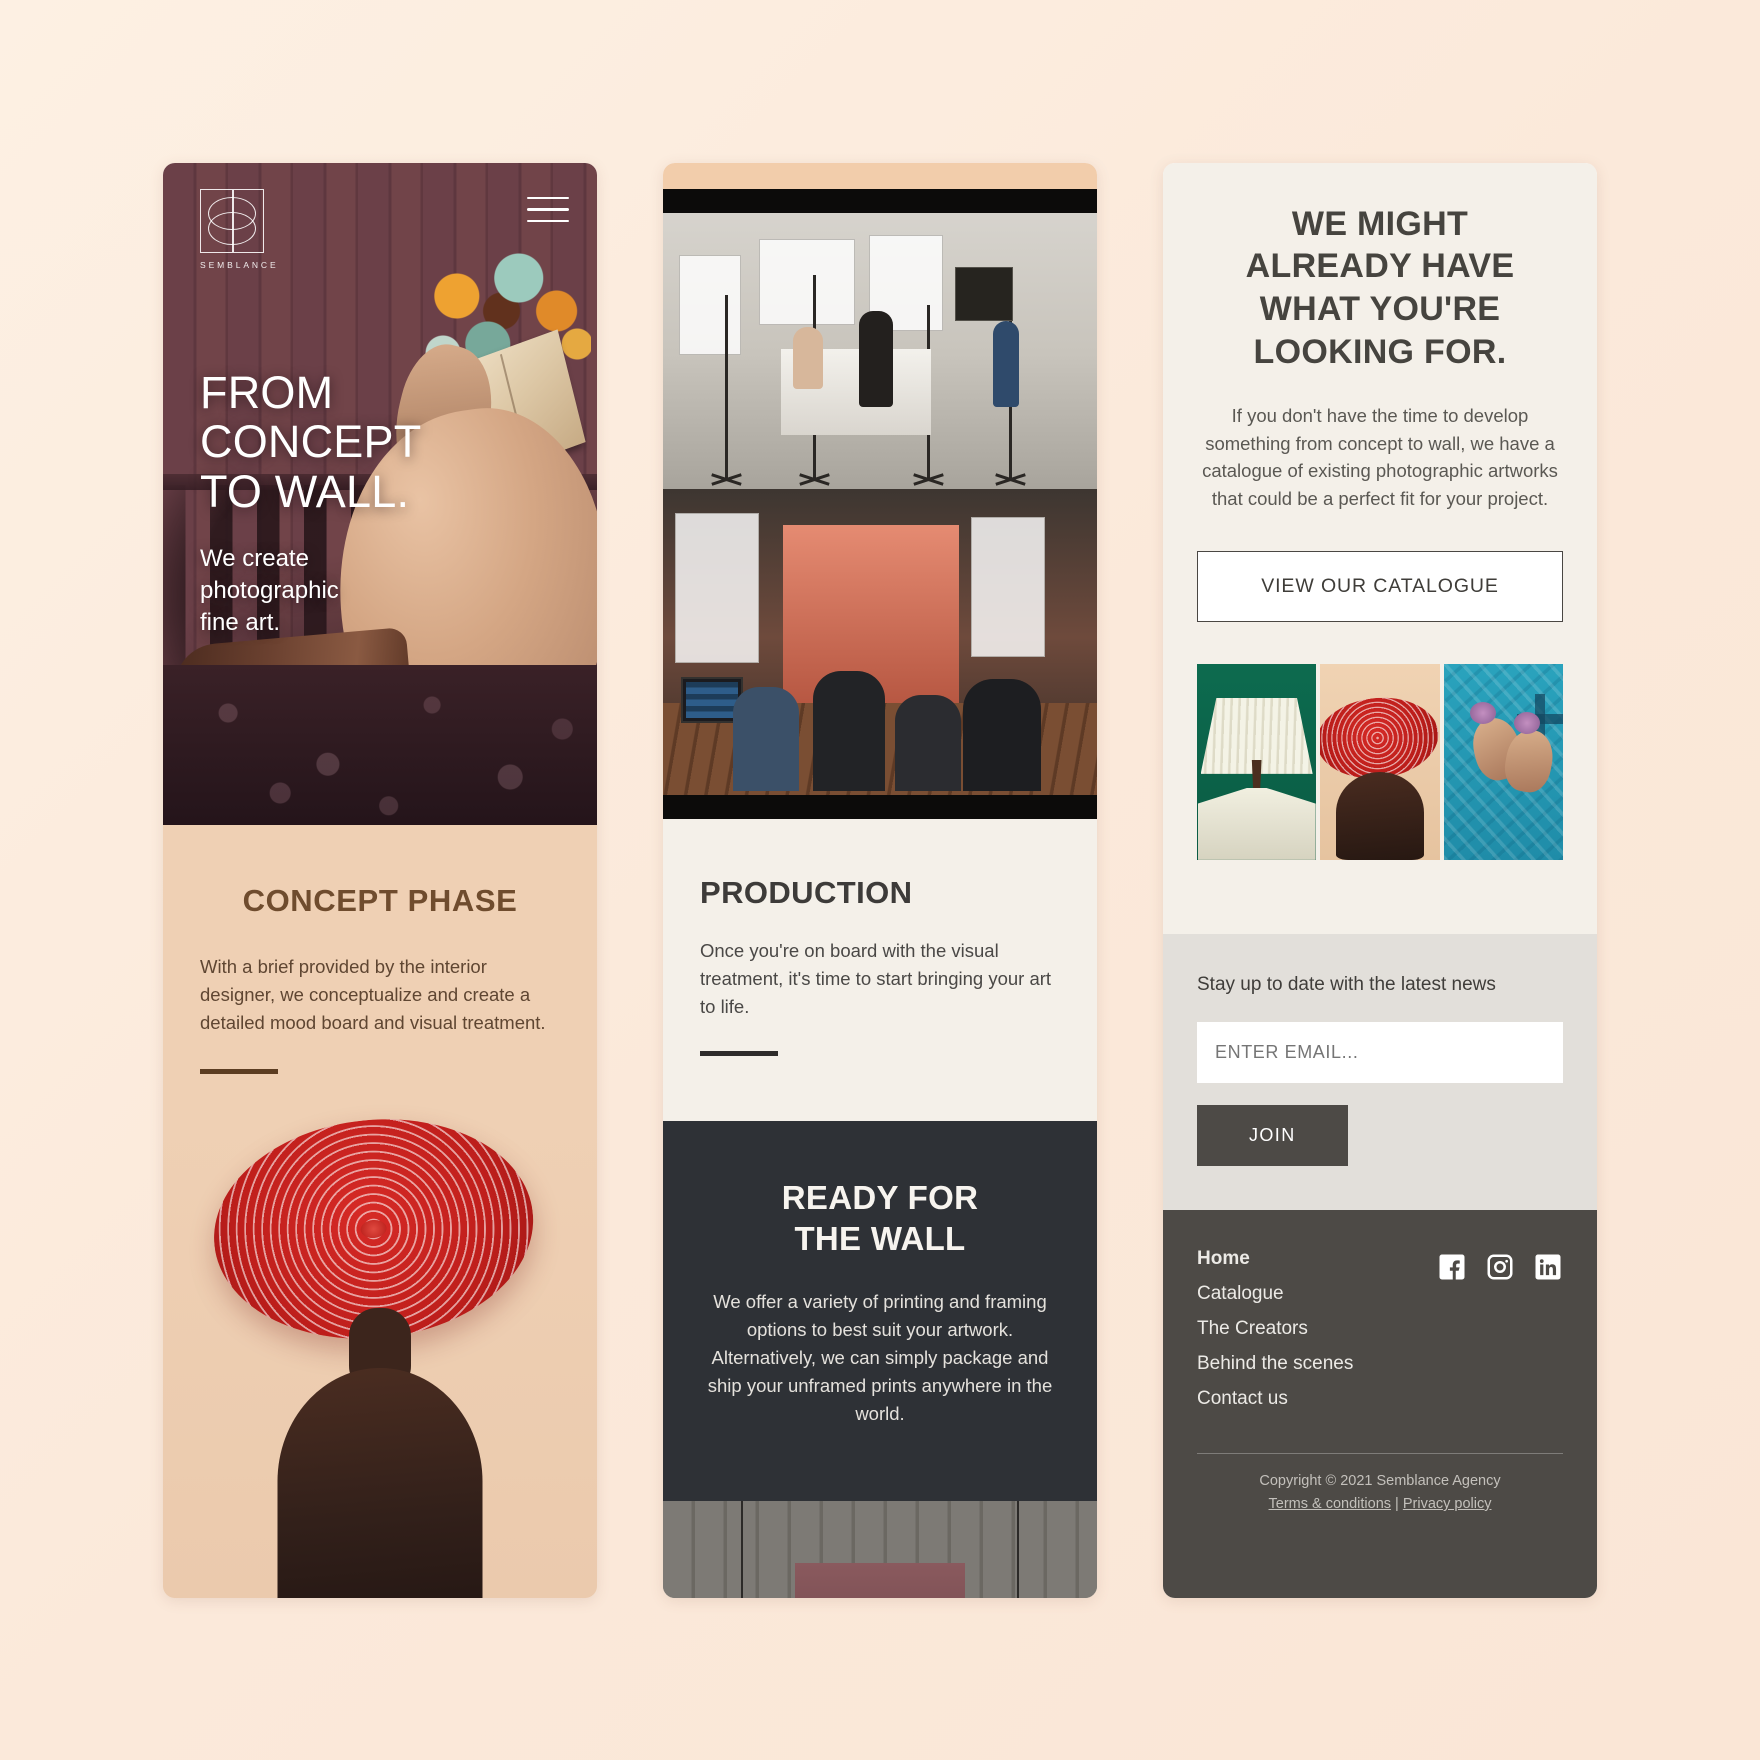 Image resolution: width=1760 pixels, height=1760 pixels. Describe the element at coordinates (1257, 761) in the screenshot. I see `artwork-white-fan-headpiece` at that location.